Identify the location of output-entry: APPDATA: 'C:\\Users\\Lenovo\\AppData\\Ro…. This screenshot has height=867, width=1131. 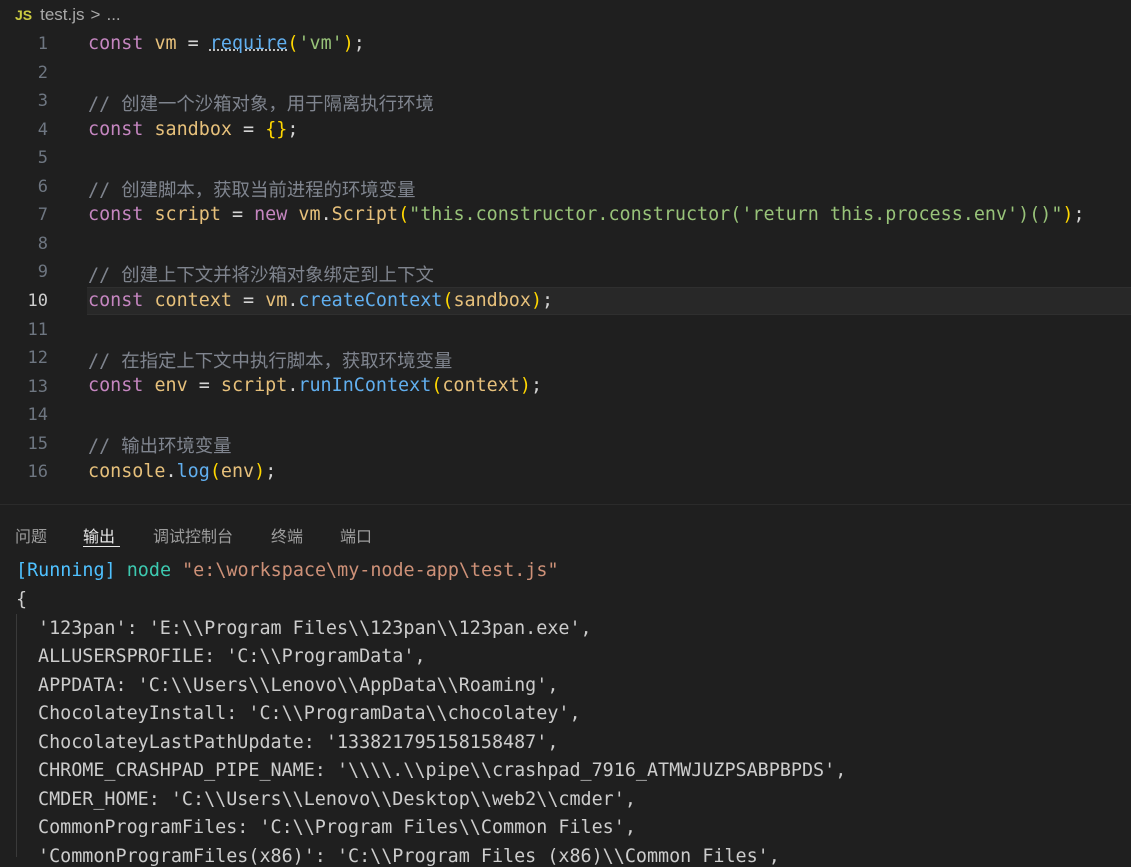
(298, 685).